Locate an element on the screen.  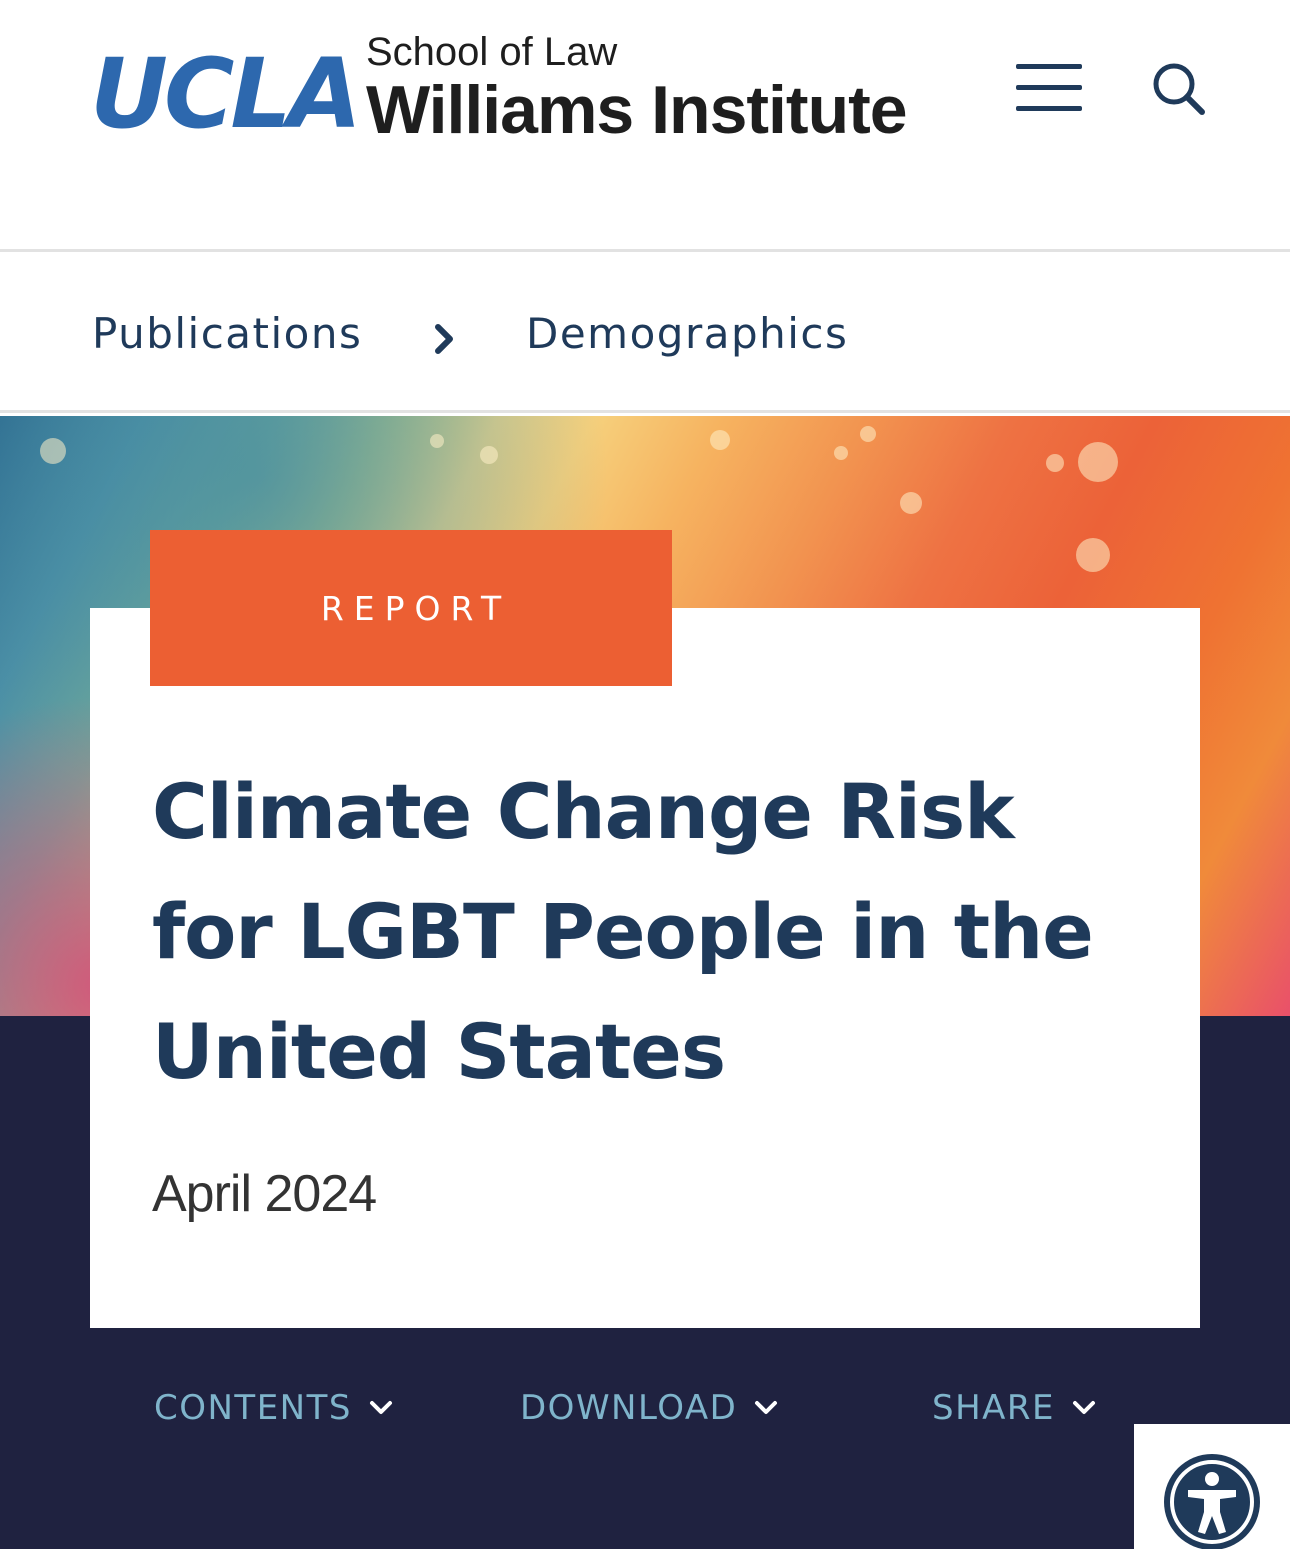
breadcrumb-item-publications: Publications is located at coordinates (227, 333).